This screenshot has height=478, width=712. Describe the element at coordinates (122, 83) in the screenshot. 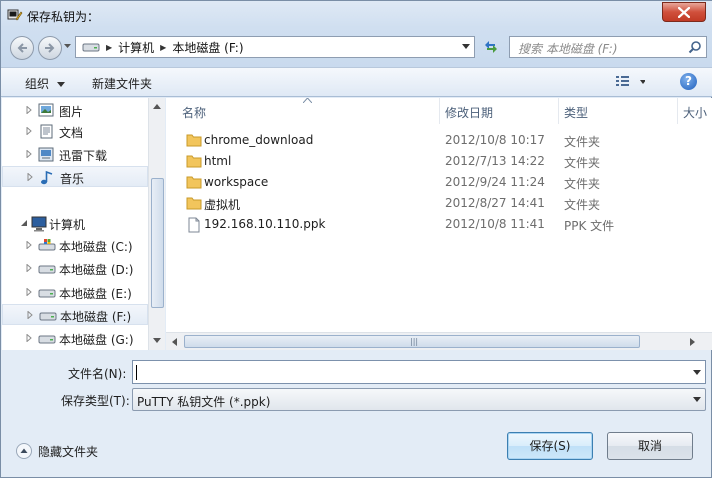

I see `new-folder-button: 新建文件夹` at that location.